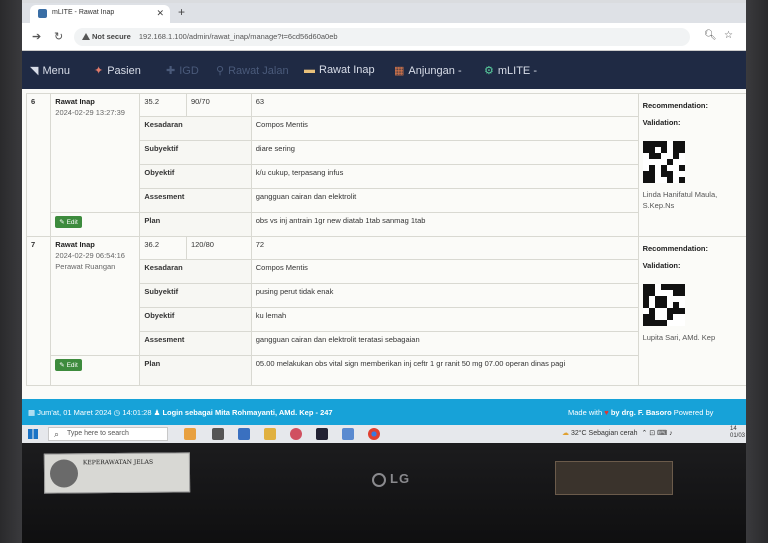 The width and height of the screenshot is (768, 543). Describe the element at coordinates (195, 295) in the screenshot. I see `field-label: Subyektif` at that location.